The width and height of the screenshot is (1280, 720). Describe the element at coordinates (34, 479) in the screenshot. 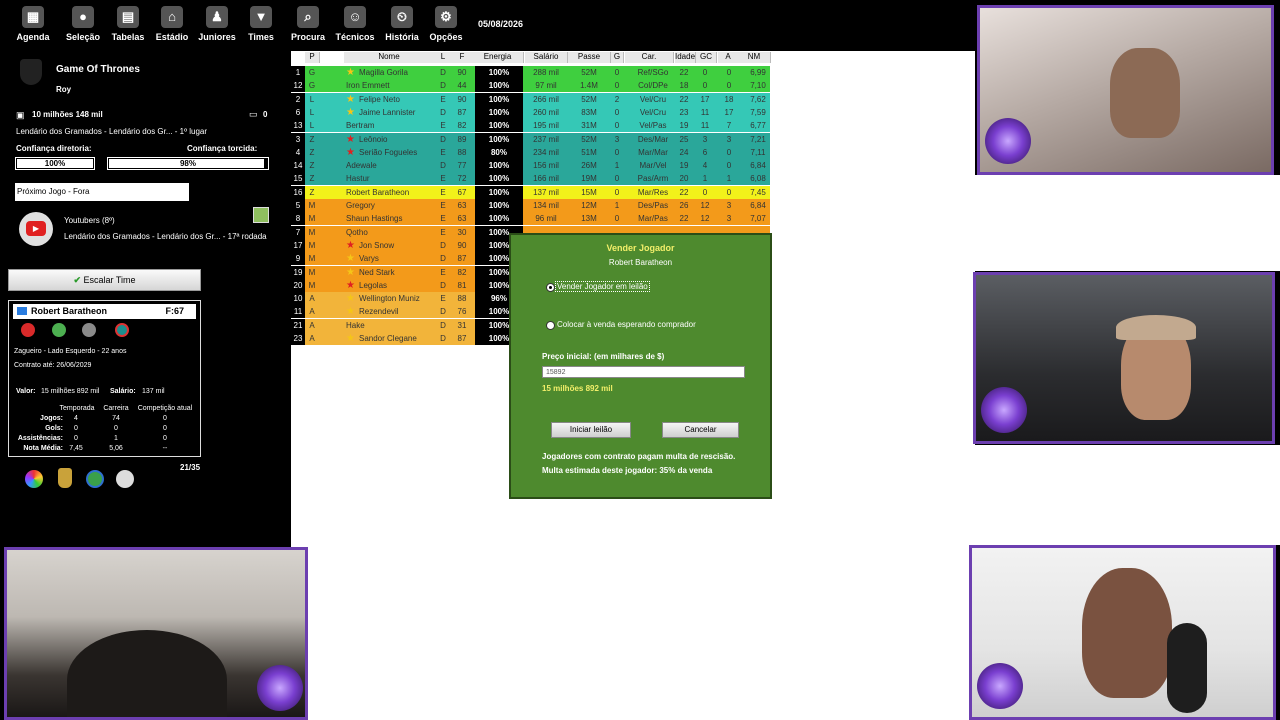

I see `colors-icon` at that location.